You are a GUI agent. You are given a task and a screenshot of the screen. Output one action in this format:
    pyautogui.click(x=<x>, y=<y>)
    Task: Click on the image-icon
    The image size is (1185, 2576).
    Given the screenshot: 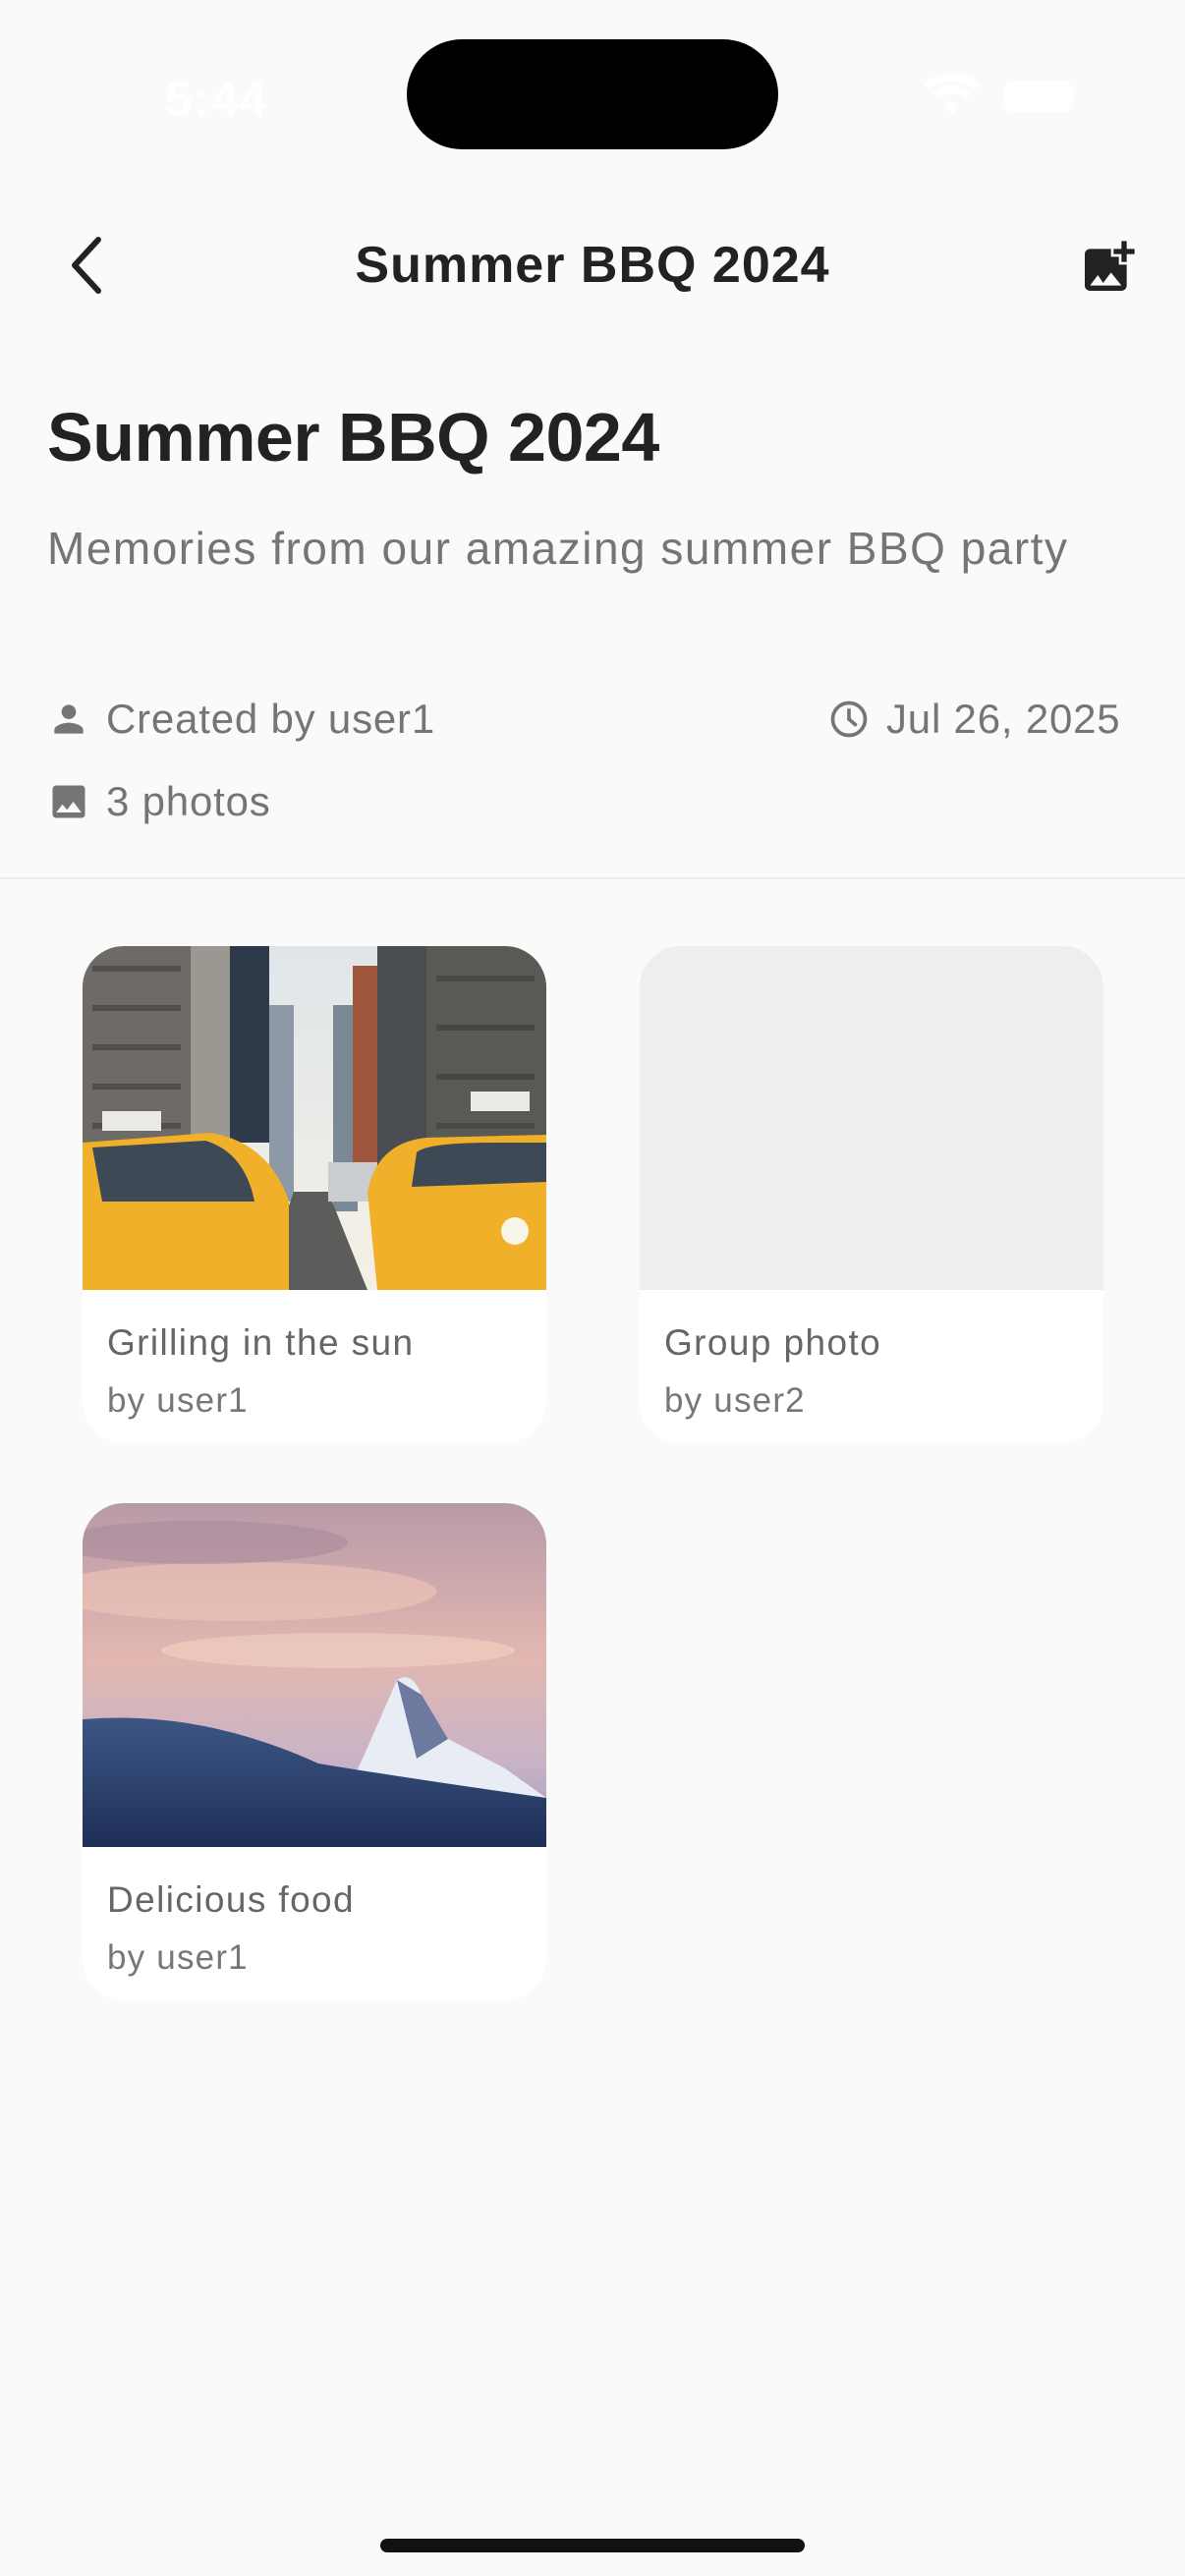 What is the action you would take?
    pyautogui.click(x=68, y=801)
    